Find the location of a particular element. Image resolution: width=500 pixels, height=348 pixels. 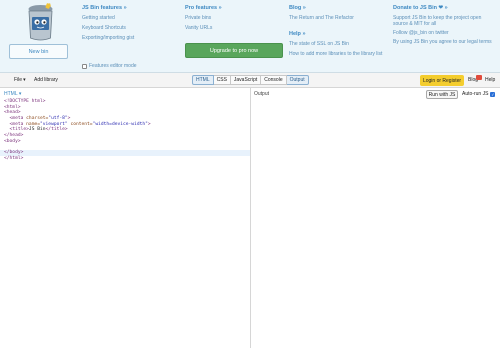

donate-title: Donate to JS Bin ❤ » is located at coordinates (444, 8).